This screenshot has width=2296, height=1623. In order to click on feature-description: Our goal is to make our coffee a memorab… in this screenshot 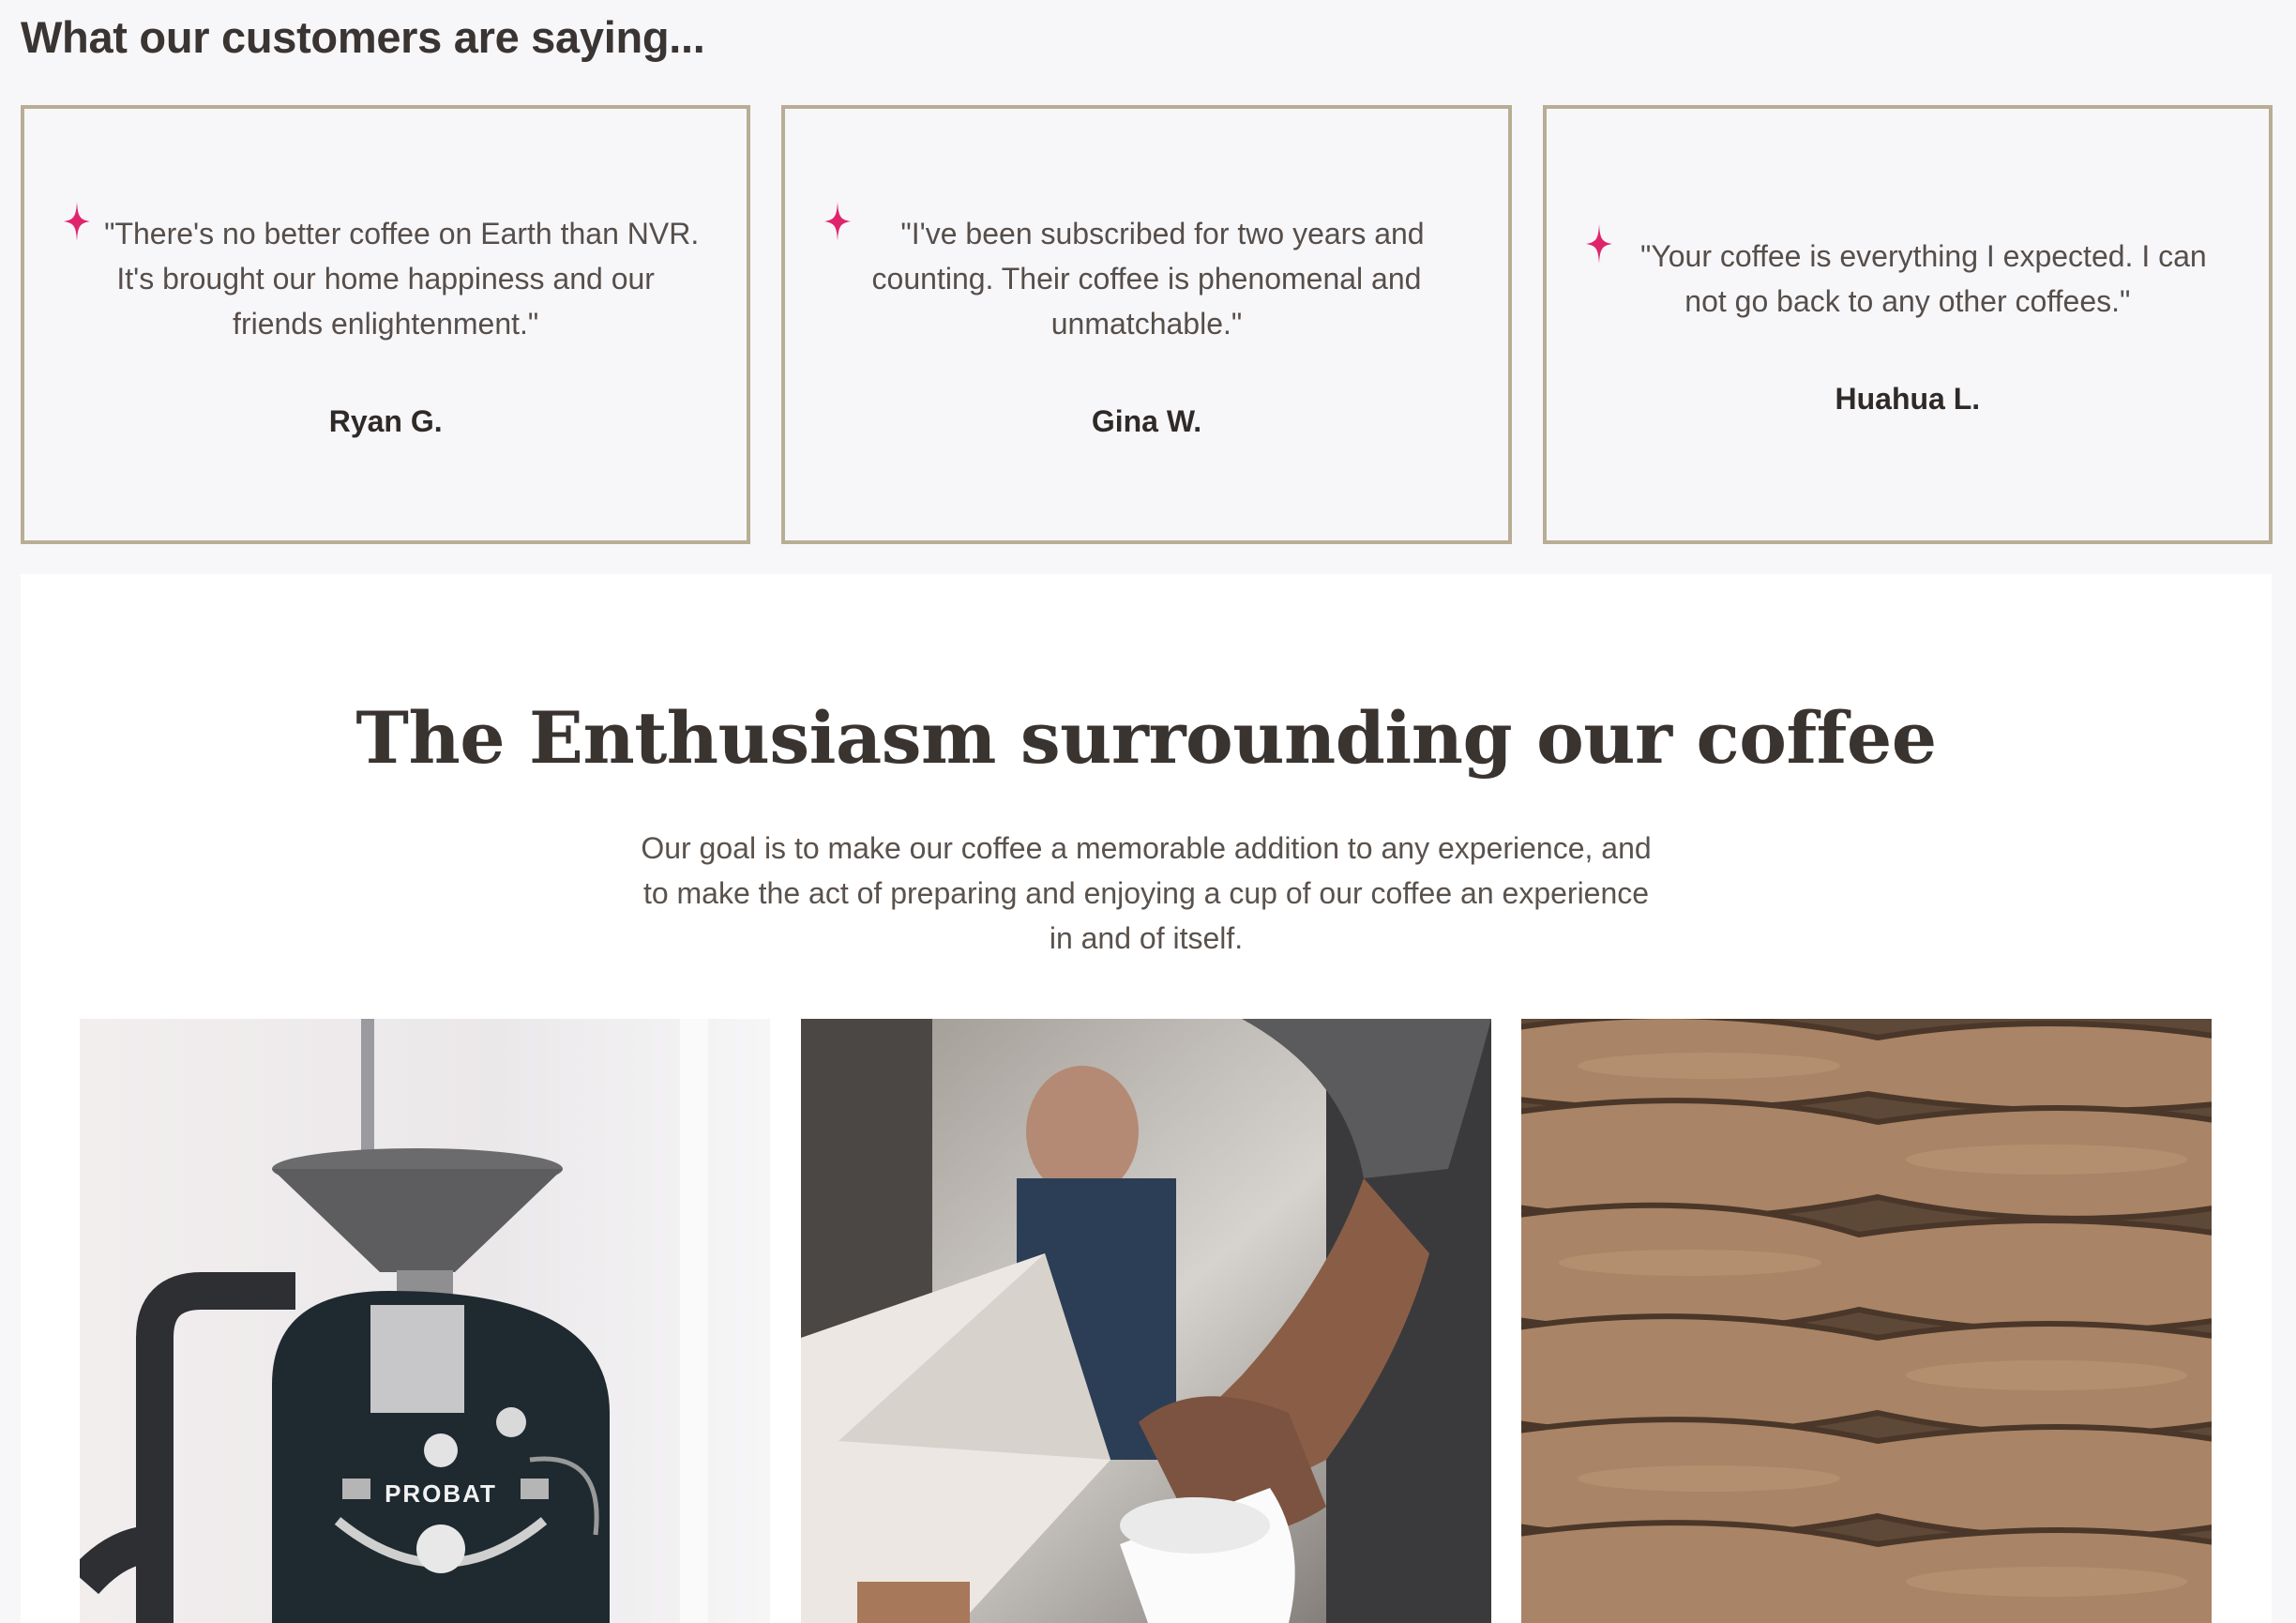, I will do `click(1146, 893)`.